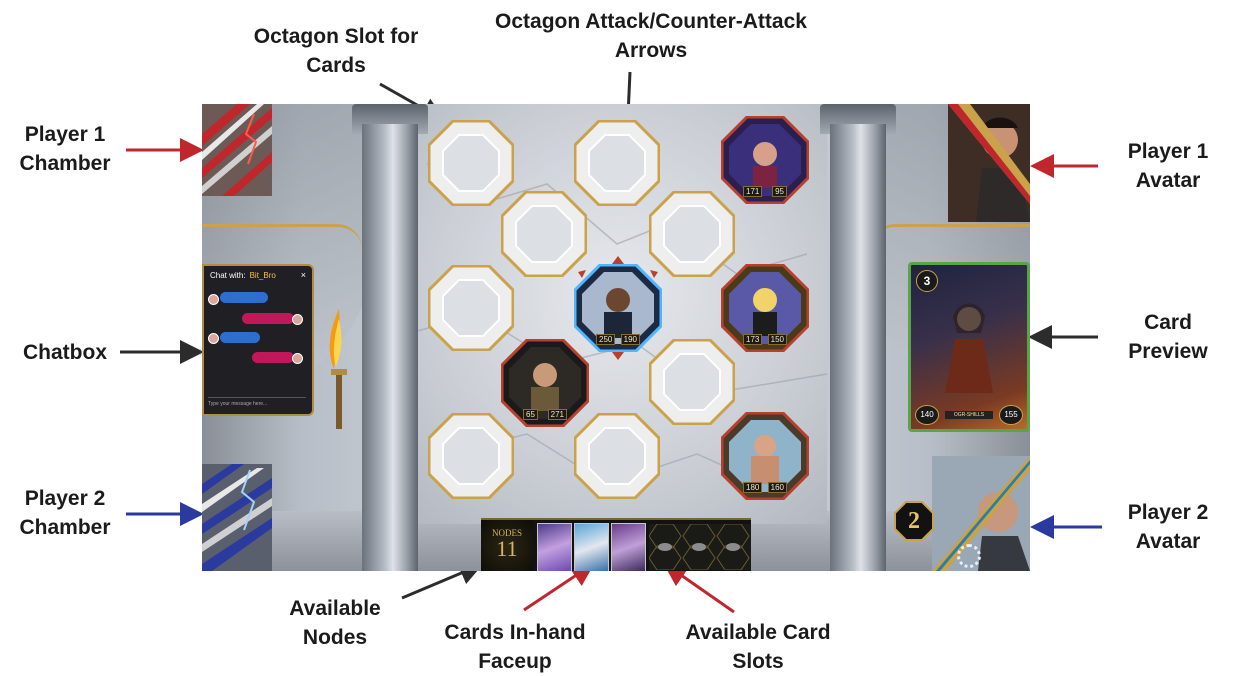 This screenshot has width=1236, height=676. Describe the element at coordinates (858, 347) in the screenshot. I see `right-pillar` at that location.